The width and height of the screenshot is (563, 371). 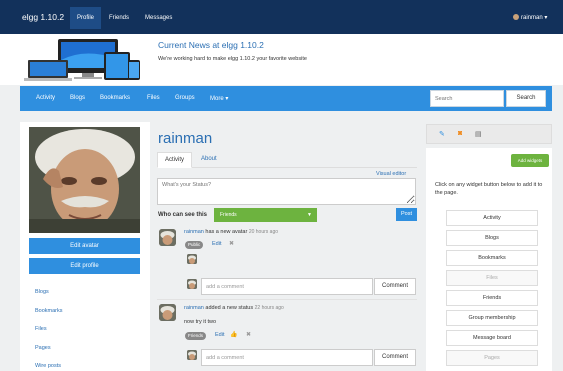 I want to click on pin-icon: ✎, so click(x=442, y=134).